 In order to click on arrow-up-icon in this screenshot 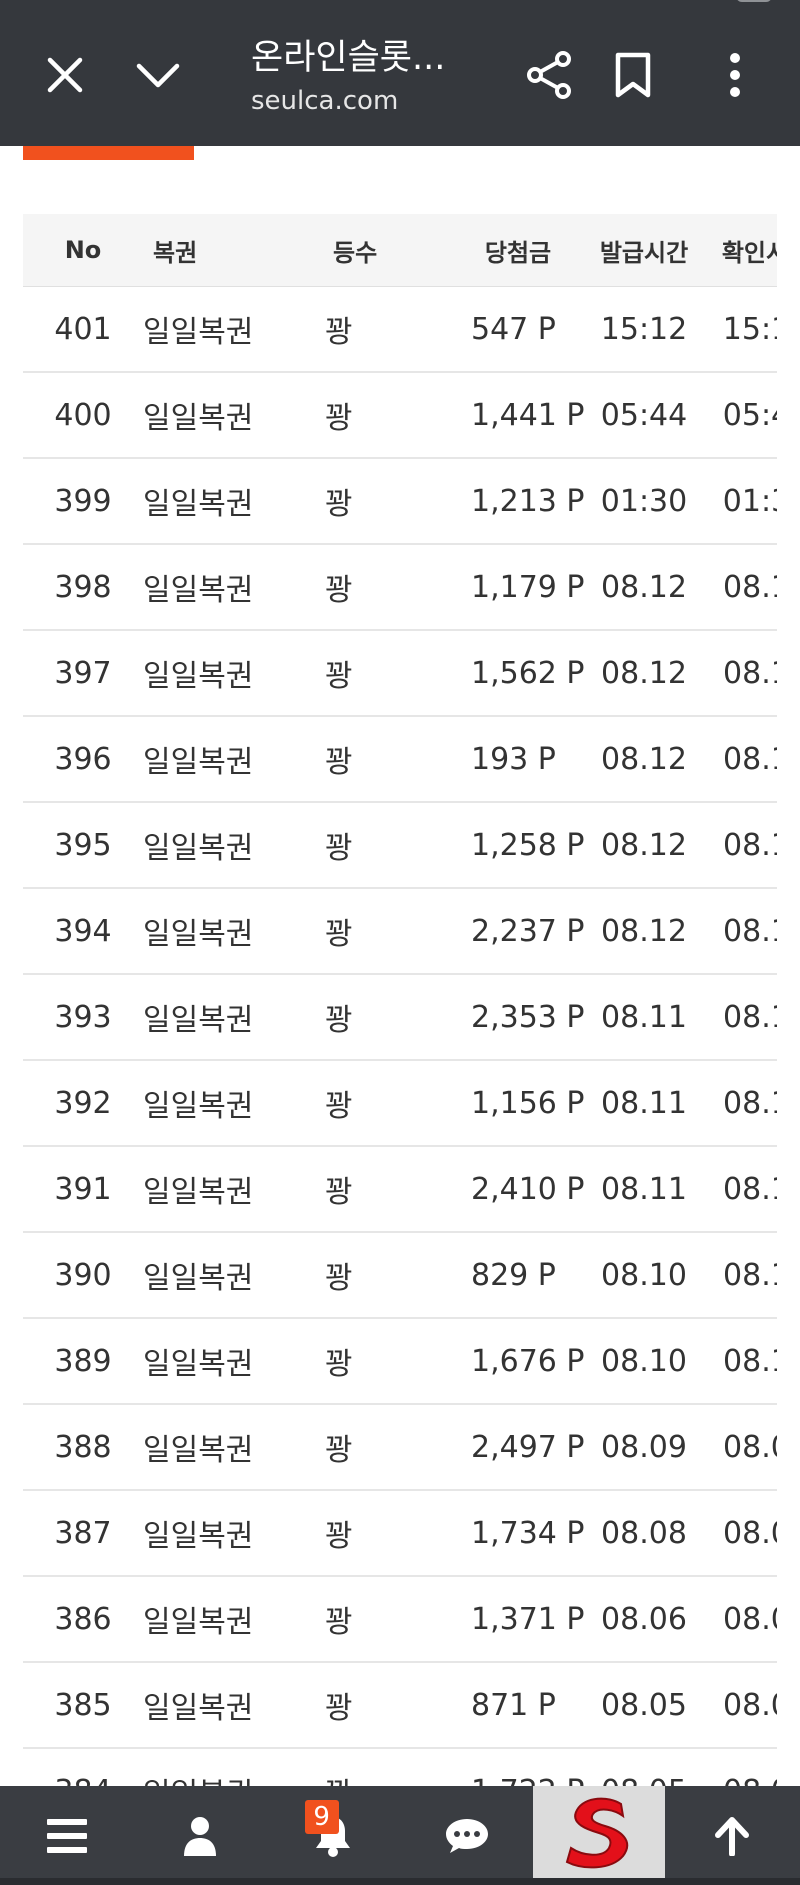, I will do `click(731, 1836)`.